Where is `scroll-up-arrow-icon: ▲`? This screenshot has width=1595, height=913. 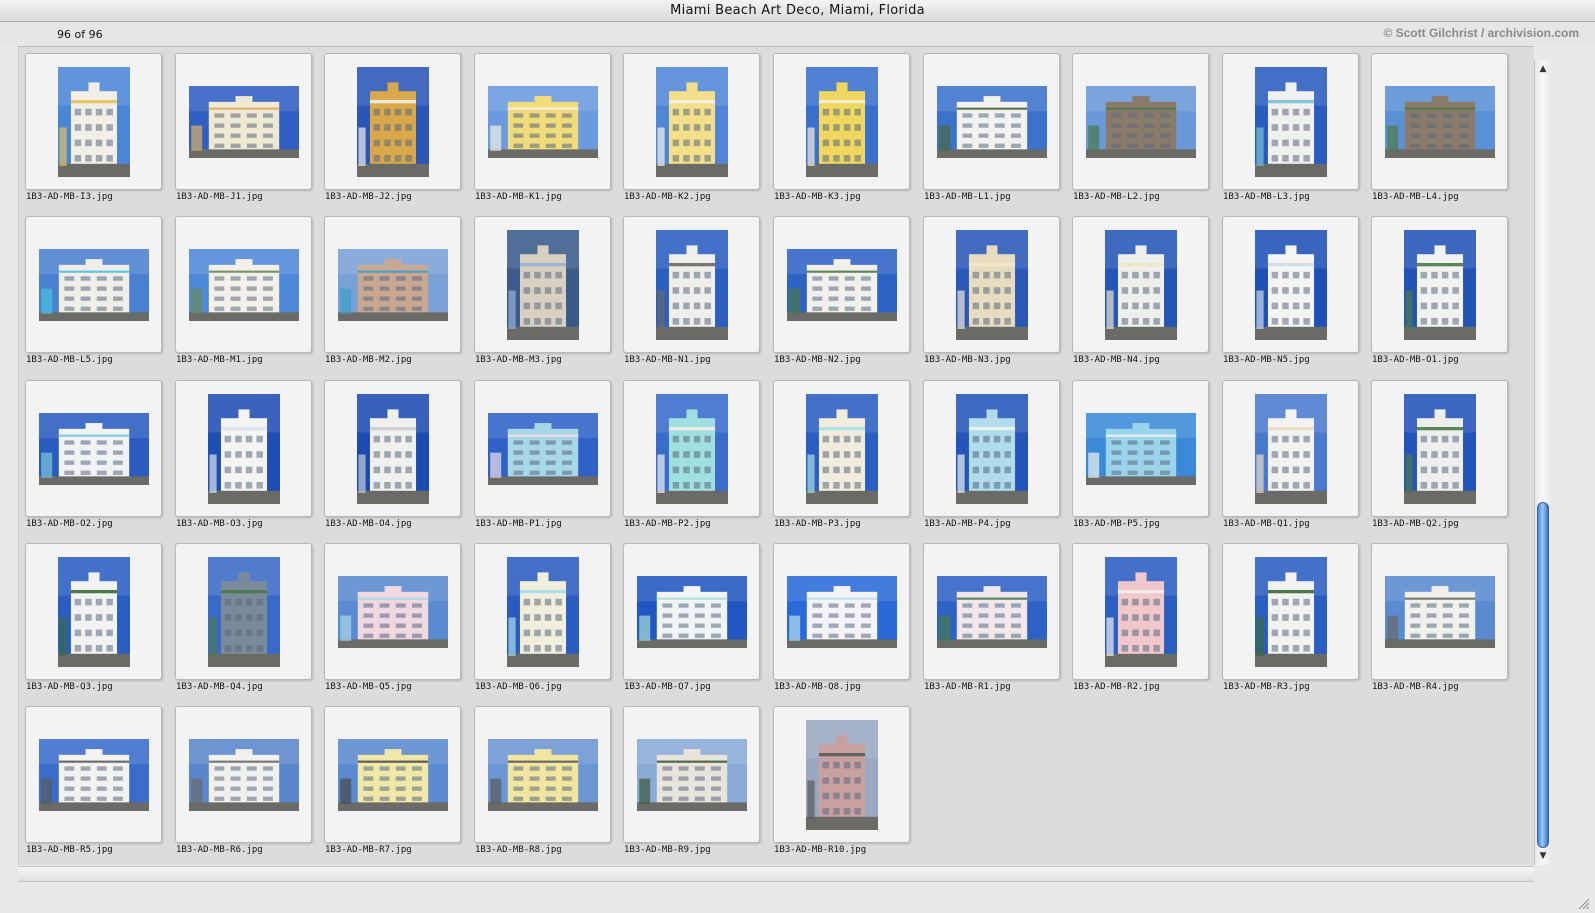
scroll-up-arrow-icon: ▲ is located at coordinates (1543, 69).